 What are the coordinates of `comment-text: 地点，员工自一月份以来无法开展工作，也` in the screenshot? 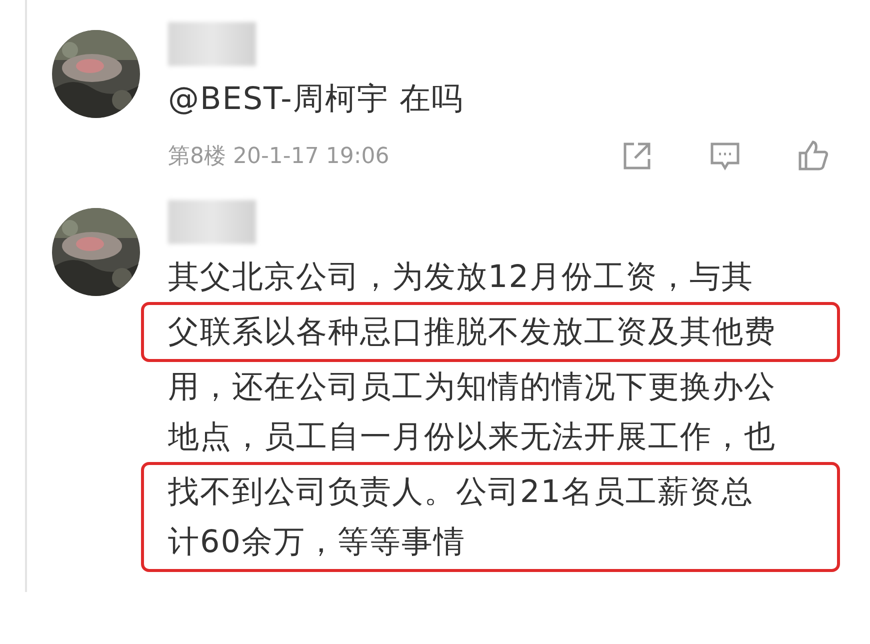 It's located at (472, 437).